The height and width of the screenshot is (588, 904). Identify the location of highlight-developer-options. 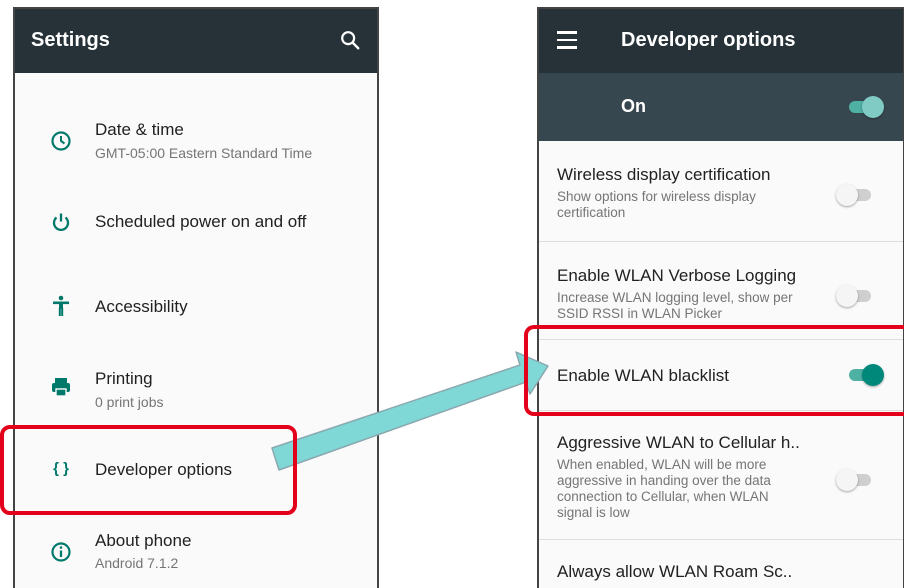
(148, 470).